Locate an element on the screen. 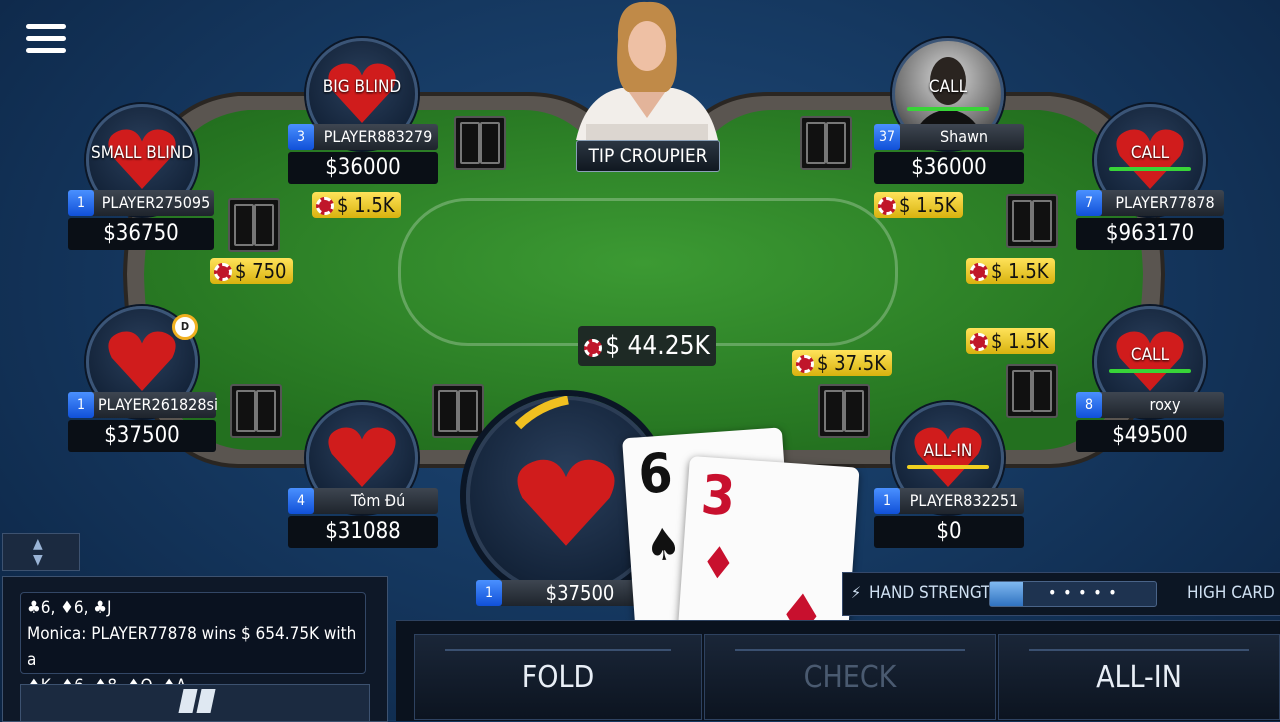  player-chips: $963170 is located at coordinates (1150, 234).